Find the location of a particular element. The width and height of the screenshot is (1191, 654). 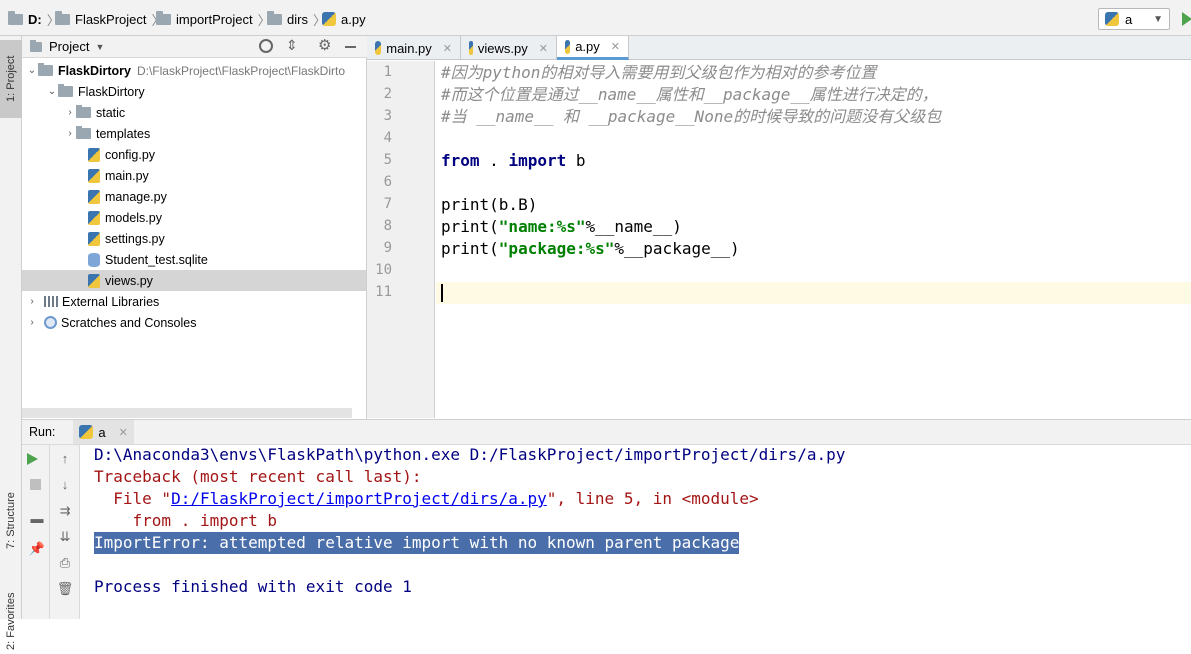

tree-item-label: static is located at coordinates (111, 112).